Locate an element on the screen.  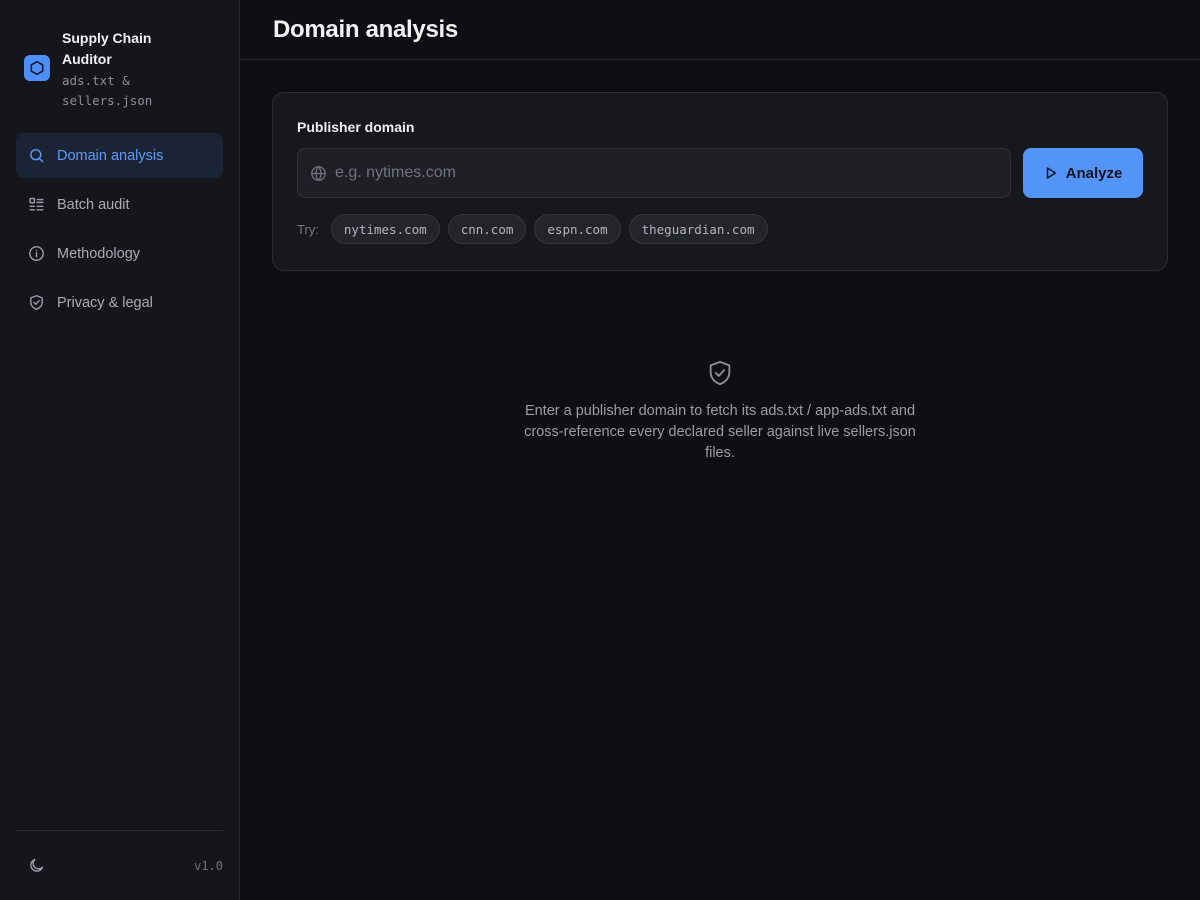
info-icon is located at coordinates (36, 253).